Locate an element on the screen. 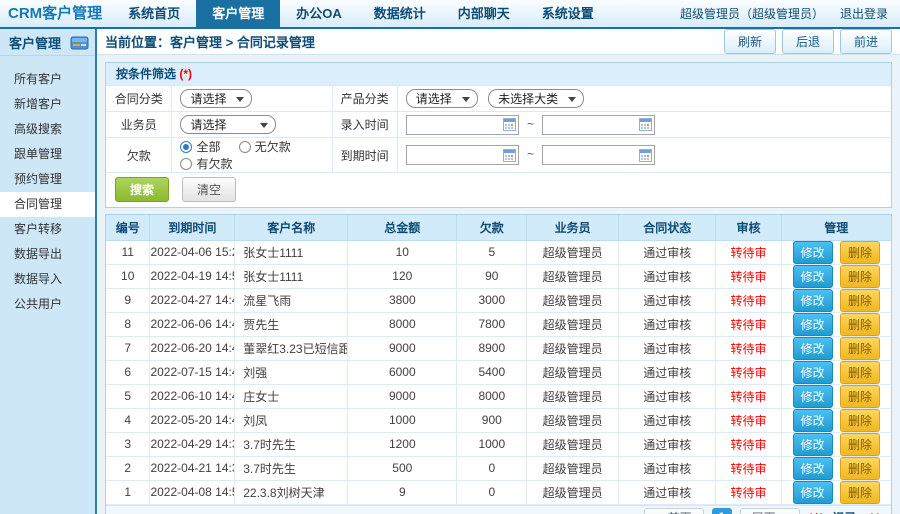 Image resolution: width=900 pixels, height=514 pixels. debt-option-none: 无欠款 is located at coordinates (264, 146).